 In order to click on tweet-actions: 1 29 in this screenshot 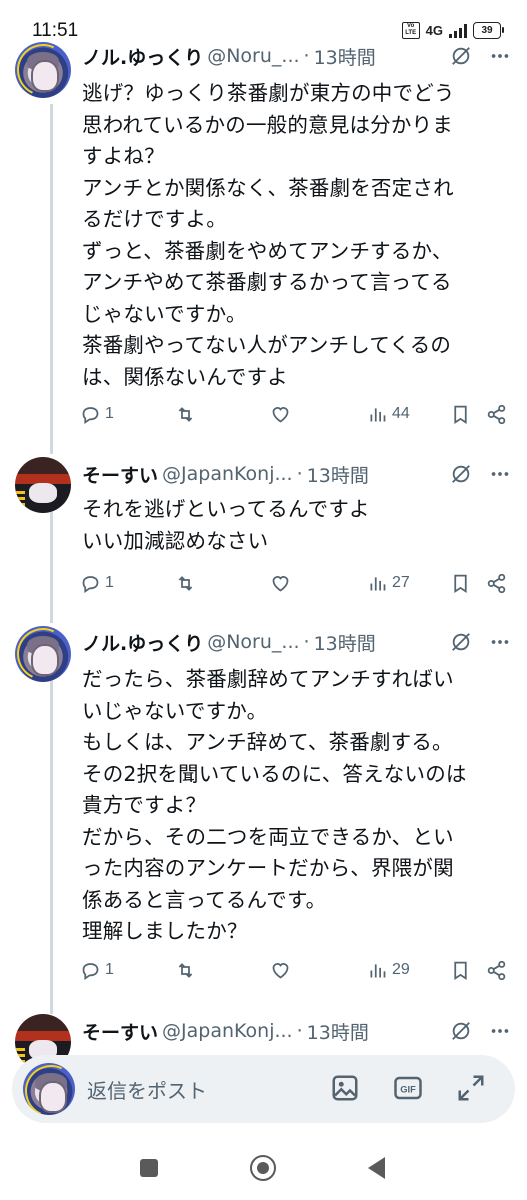, I will do `click(295, 970)`.